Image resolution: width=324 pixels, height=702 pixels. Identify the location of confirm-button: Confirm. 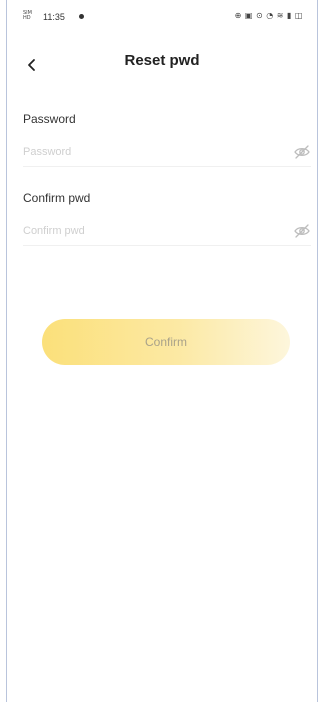
(166, 342).